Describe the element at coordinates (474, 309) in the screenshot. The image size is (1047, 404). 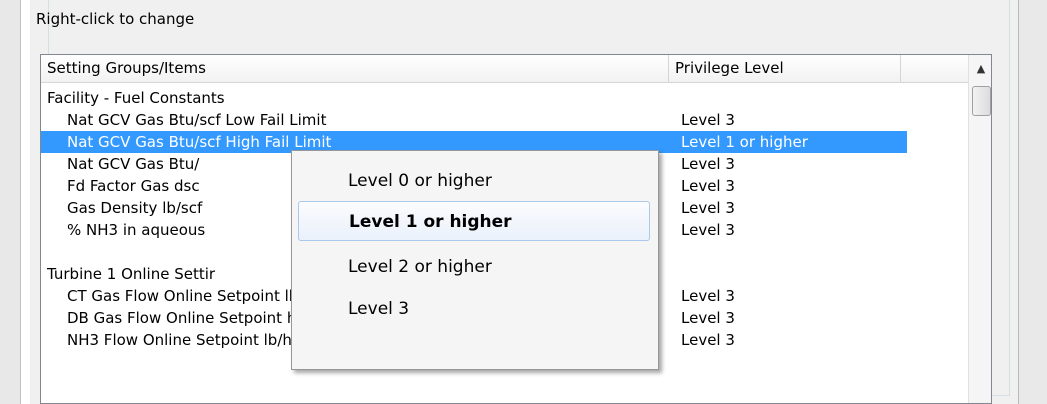
I see `menu-item-level-3: Level 3` at that location.